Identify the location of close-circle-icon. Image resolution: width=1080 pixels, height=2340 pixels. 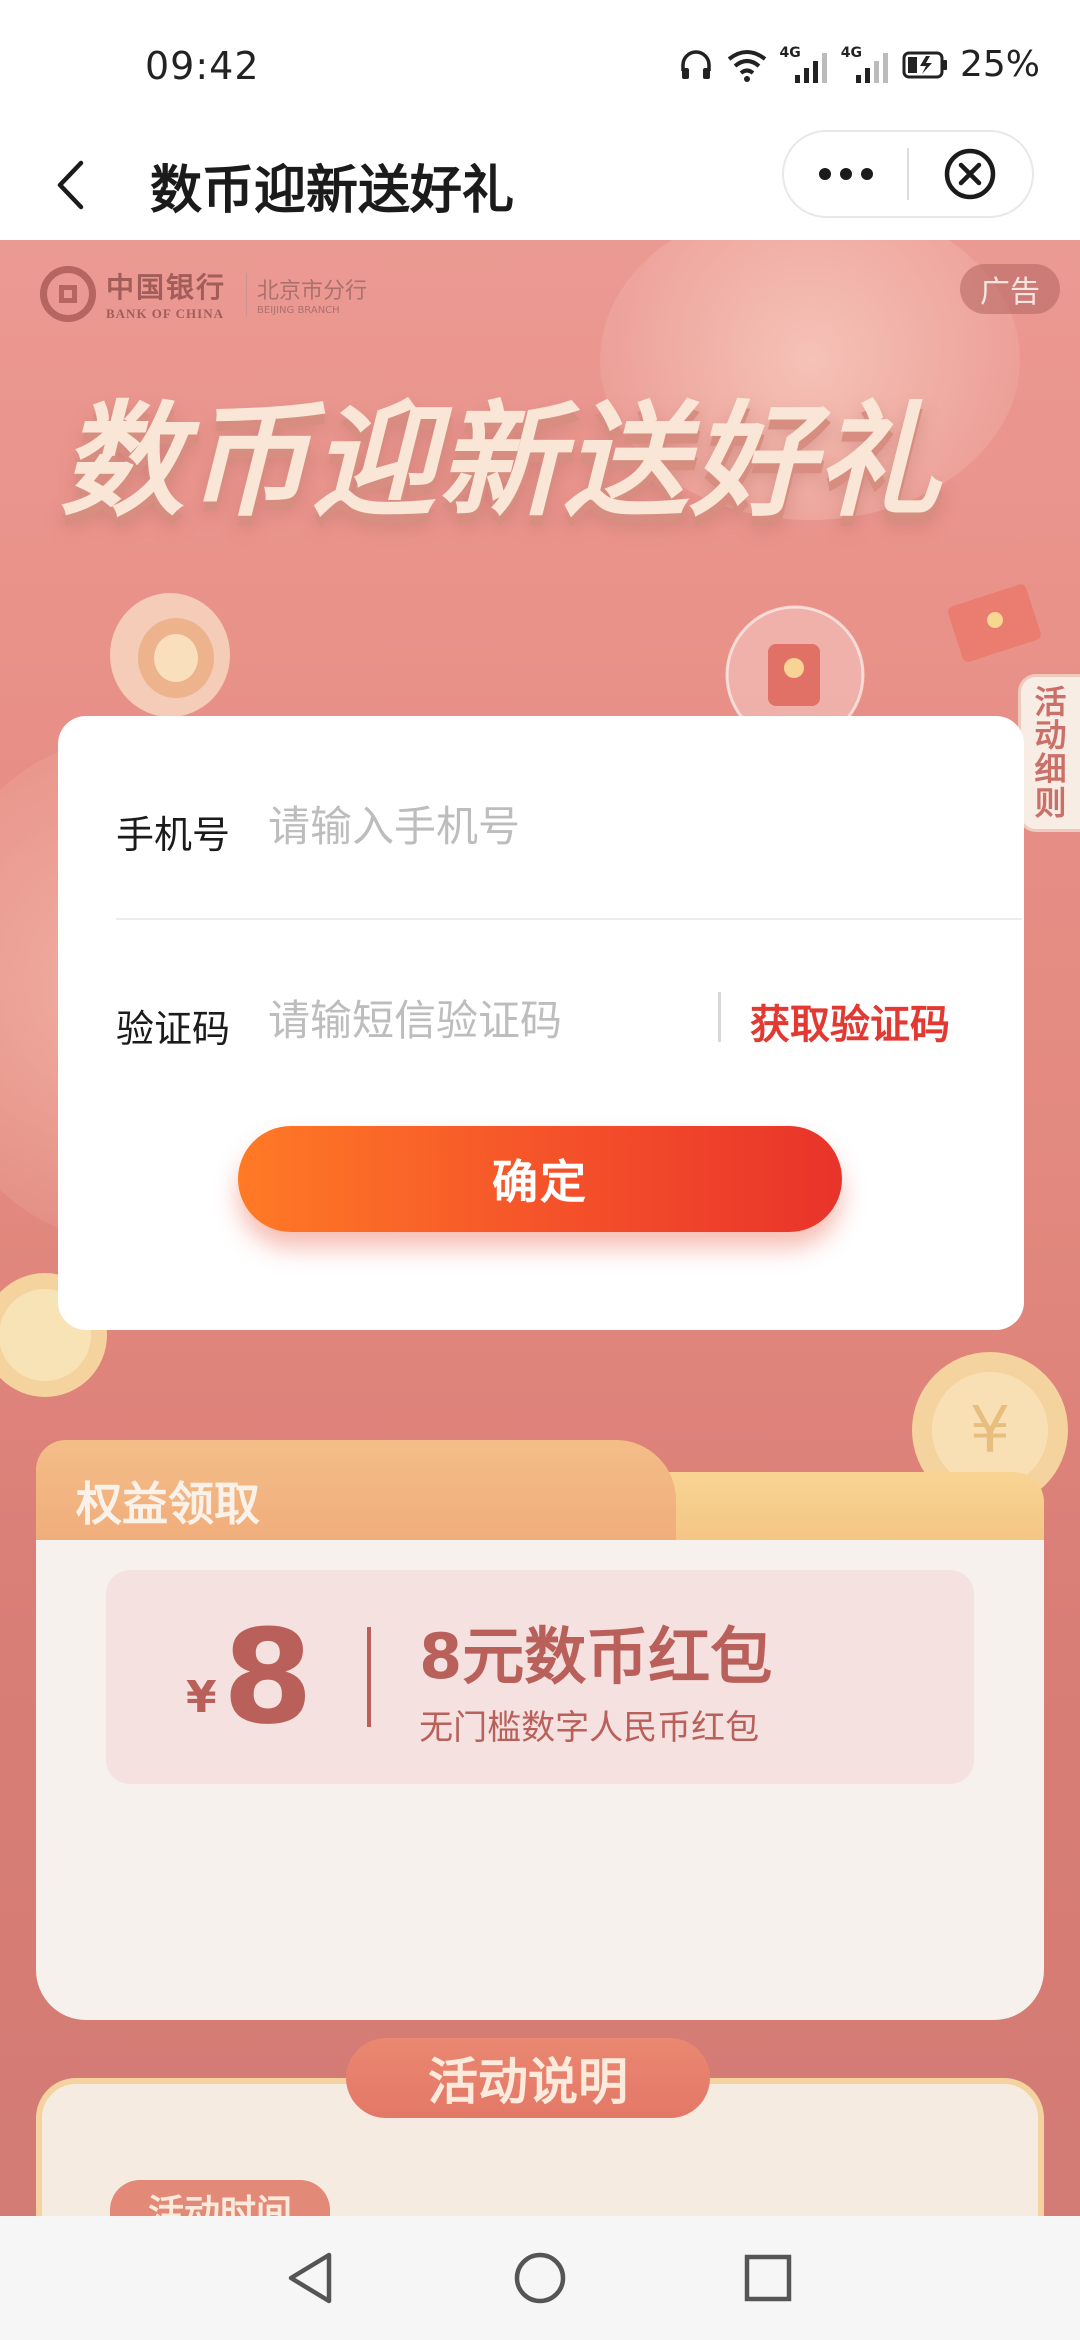
(970, 174).